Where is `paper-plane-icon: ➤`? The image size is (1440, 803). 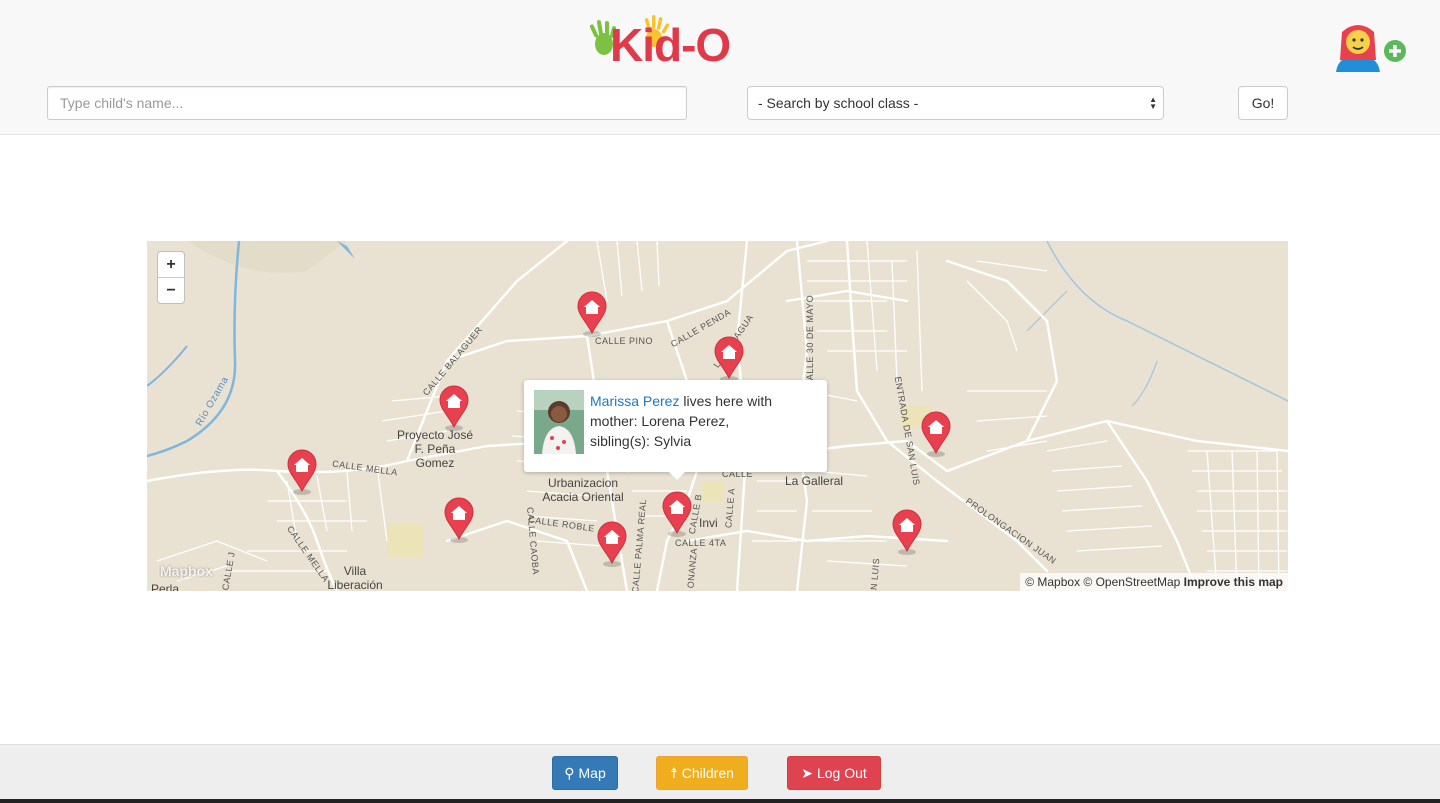 paper-plane-icon: ➤ is located at coordinates (807, 773).